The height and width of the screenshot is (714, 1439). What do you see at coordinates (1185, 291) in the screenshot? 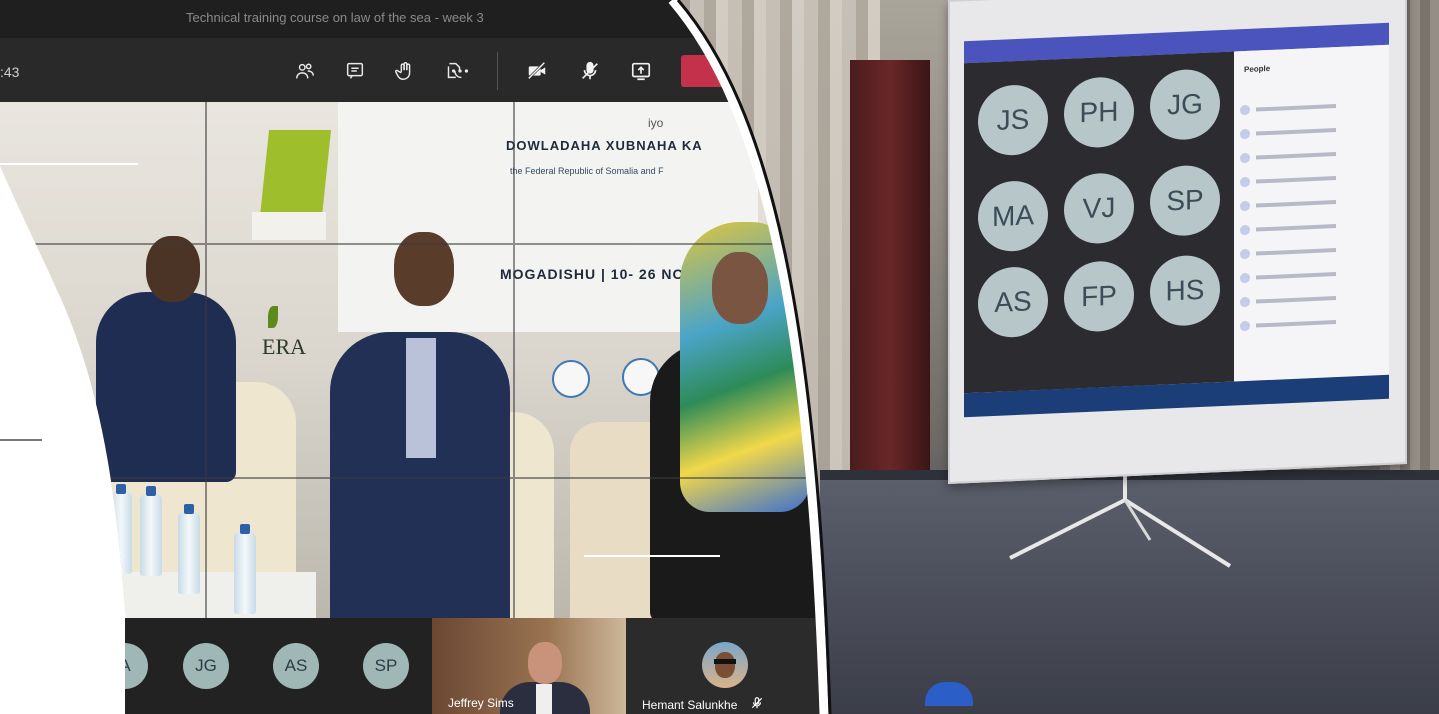
I see `projected-avatar: HS` at bounding box center [1185, 291].